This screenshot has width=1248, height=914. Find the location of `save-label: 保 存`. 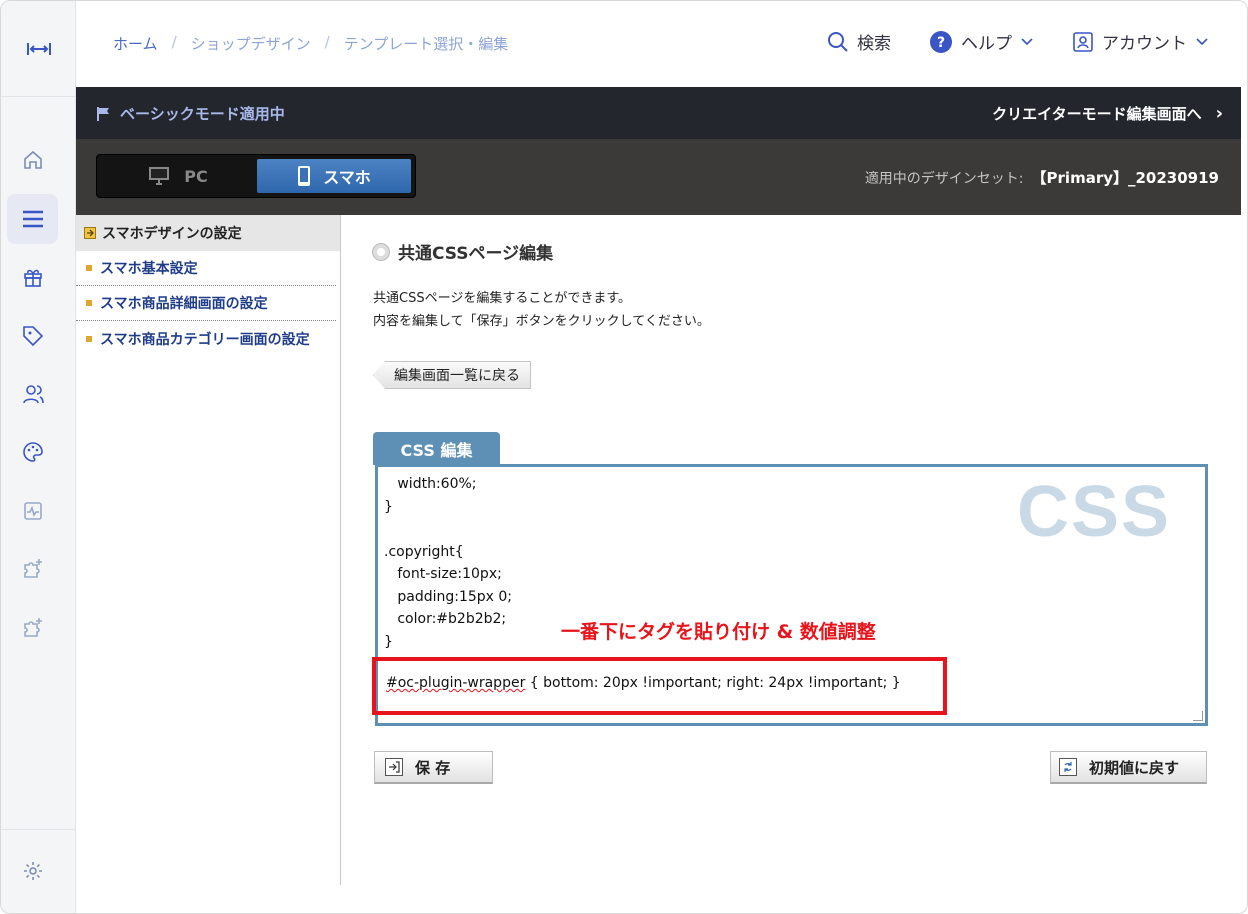

save-label: 保 存 is located at coordinates (433, 767).